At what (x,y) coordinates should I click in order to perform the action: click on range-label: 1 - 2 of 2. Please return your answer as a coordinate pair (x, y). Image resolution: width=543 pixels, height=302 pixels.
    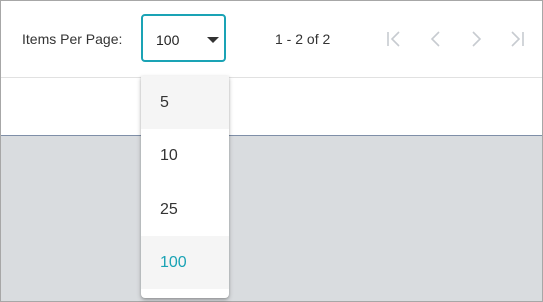
    Looking at the image, I should click on (303, 39).